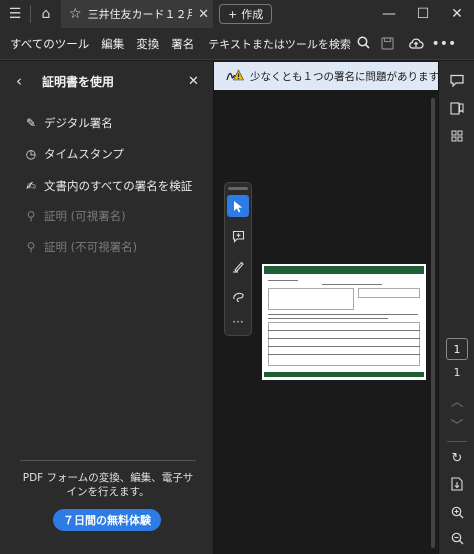  I want to click on hamburger-icon: ☰, so click(15, 14).